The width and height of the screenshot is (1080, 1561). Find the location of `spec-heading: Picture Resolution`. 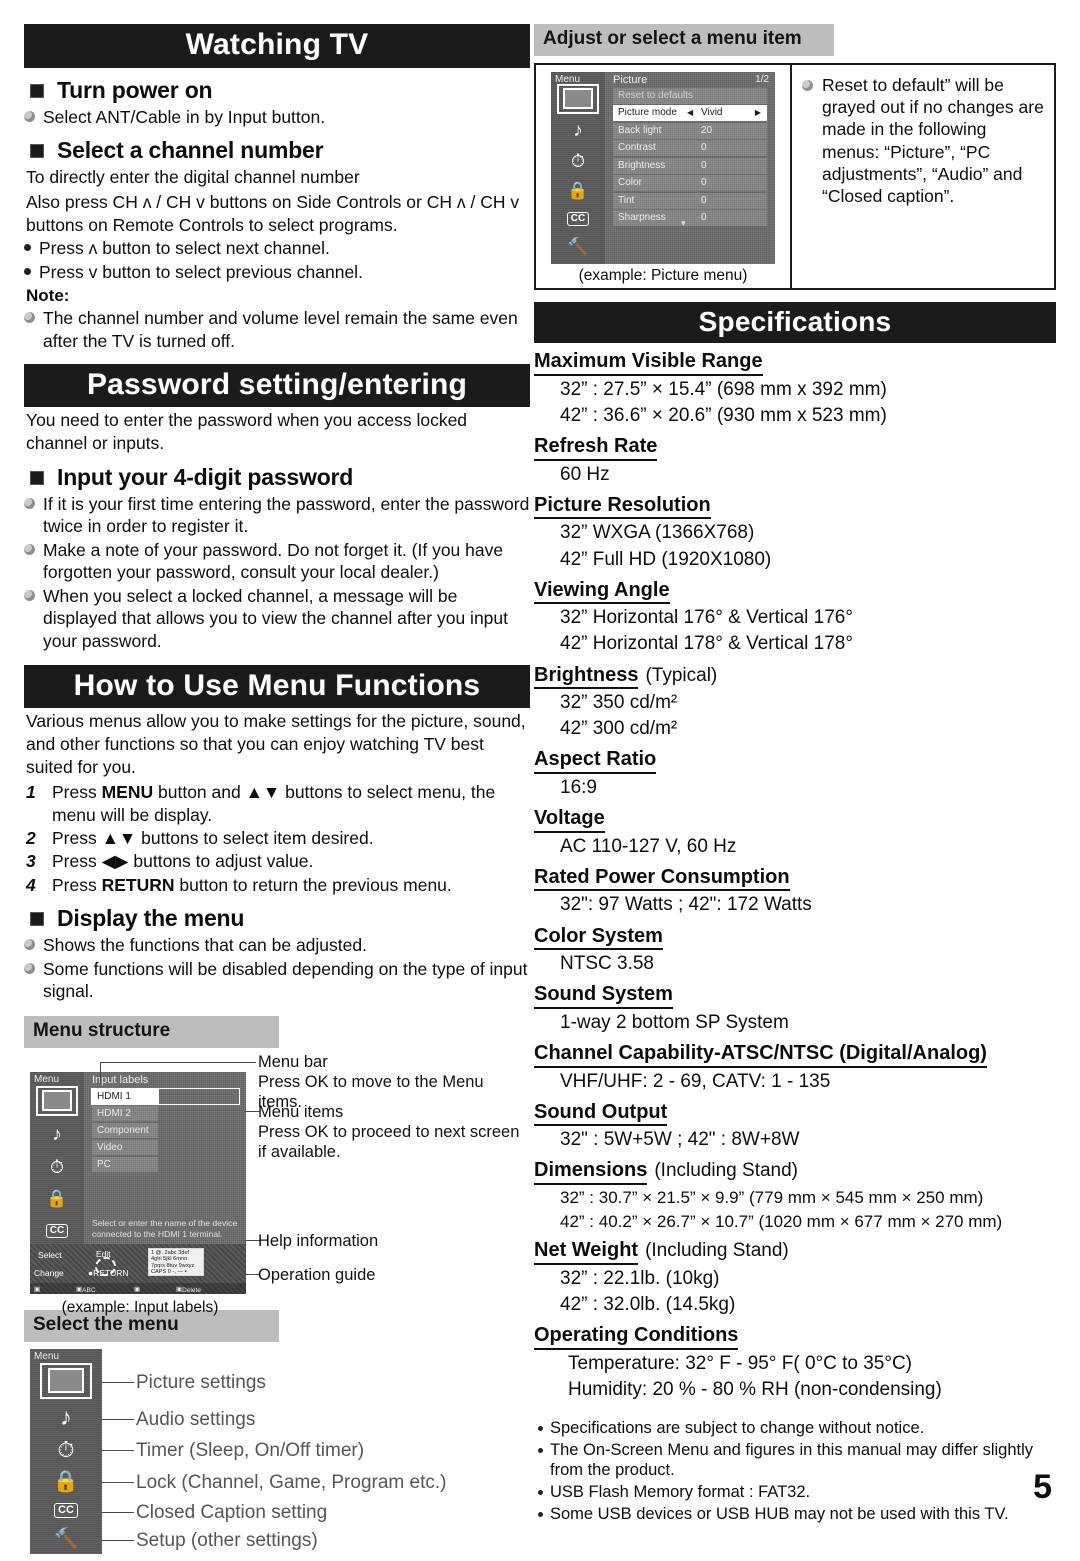

spec-heading: Picture Resolution is located at coordinates (622, 507).